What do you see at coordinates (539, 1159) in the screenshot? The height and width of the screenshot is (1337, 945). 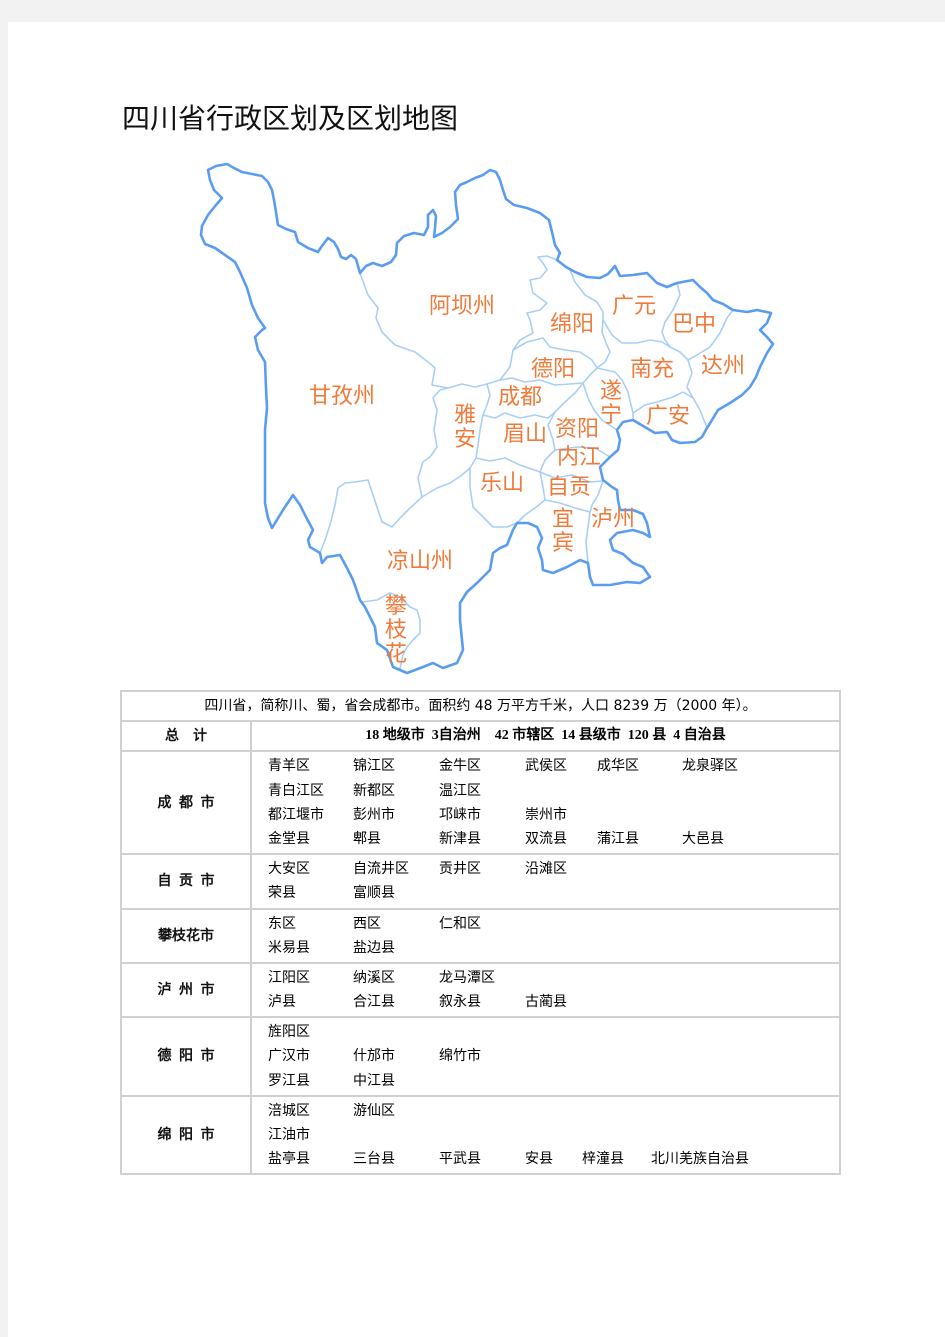 I see `district-item: 安县` at bounding box center [539, 1159].